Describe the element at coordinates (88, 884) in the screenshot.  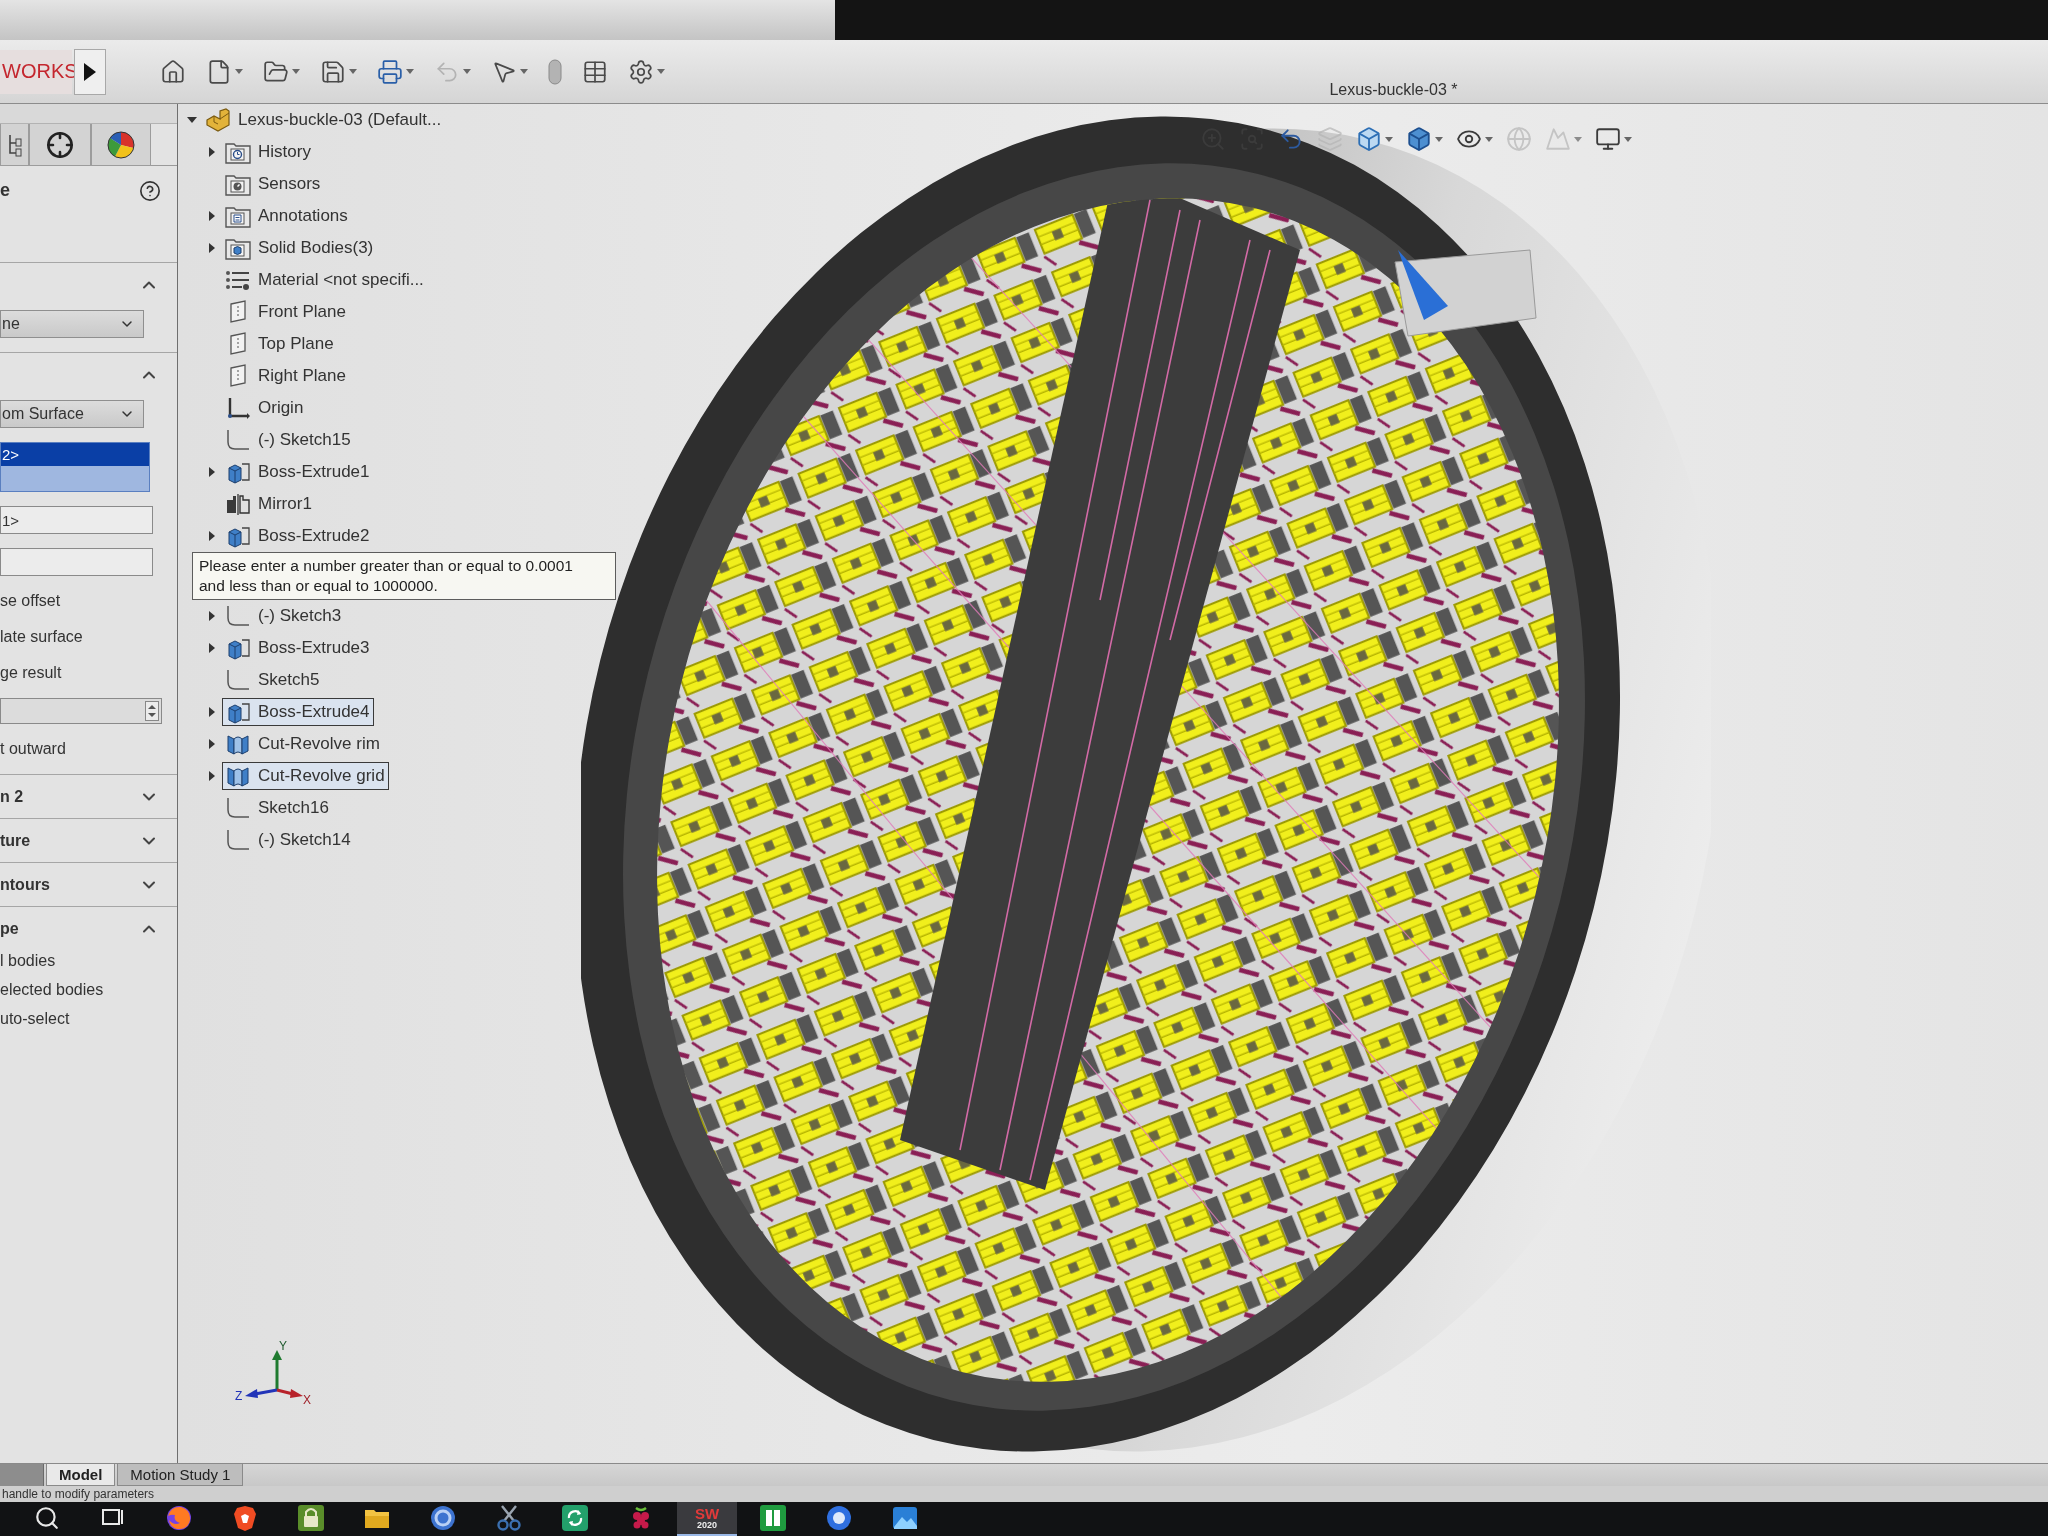
I see `section-header: ntours` at that location.